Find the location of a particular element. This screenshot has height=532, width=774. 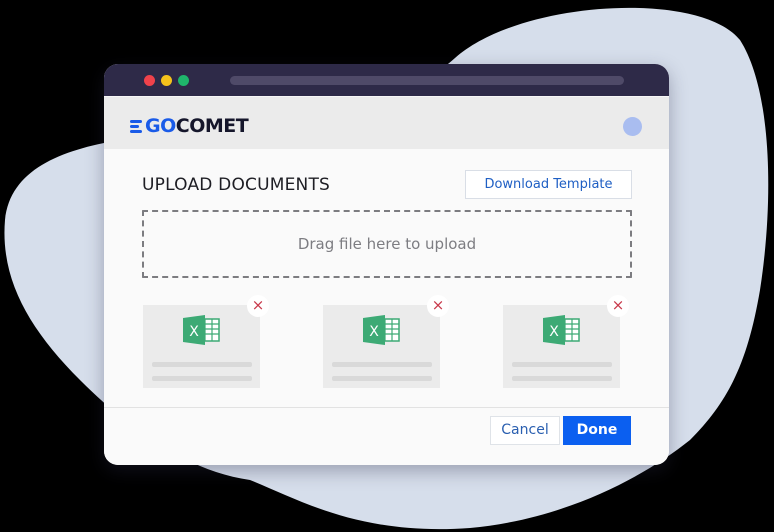

footer-divider is located at coordinates (386, 407).